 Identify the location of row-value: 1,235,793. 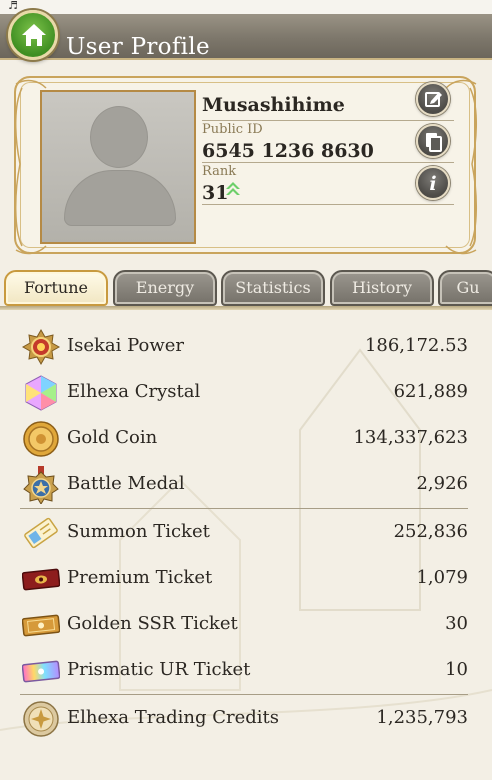
(422, 717).